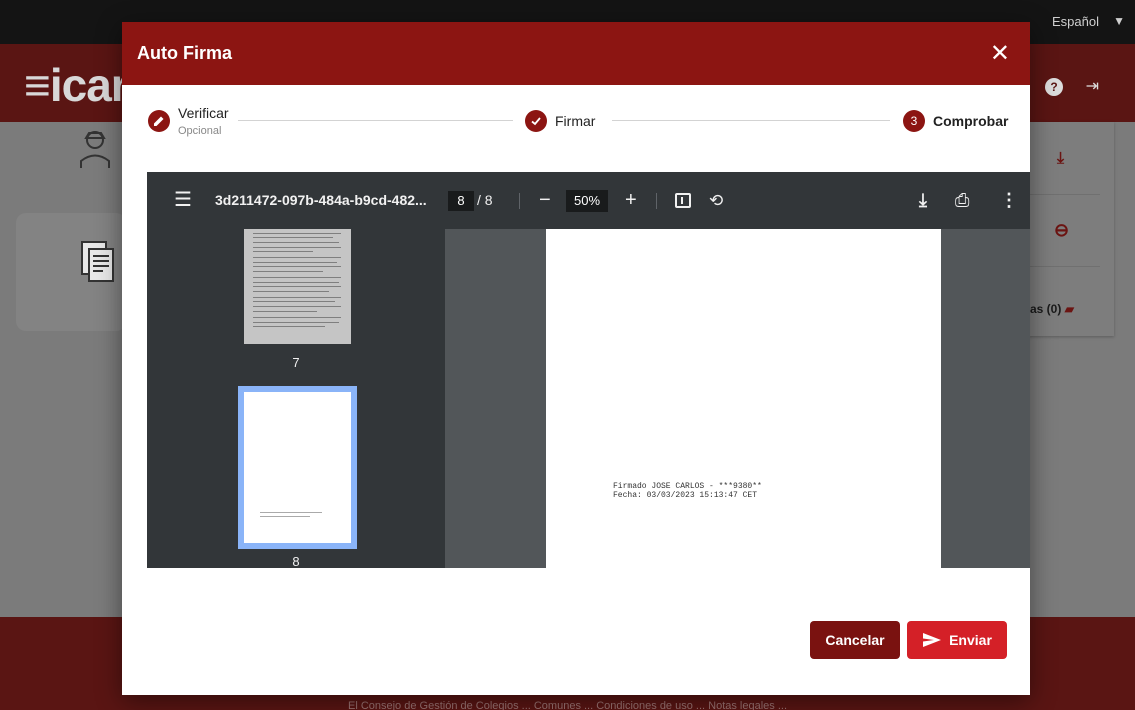 The image size is (1135, 710). What do you see at coordinates (183, 200) in the screenshot?
I see `menu-icon: ☰` at bounding box center [183, 200].